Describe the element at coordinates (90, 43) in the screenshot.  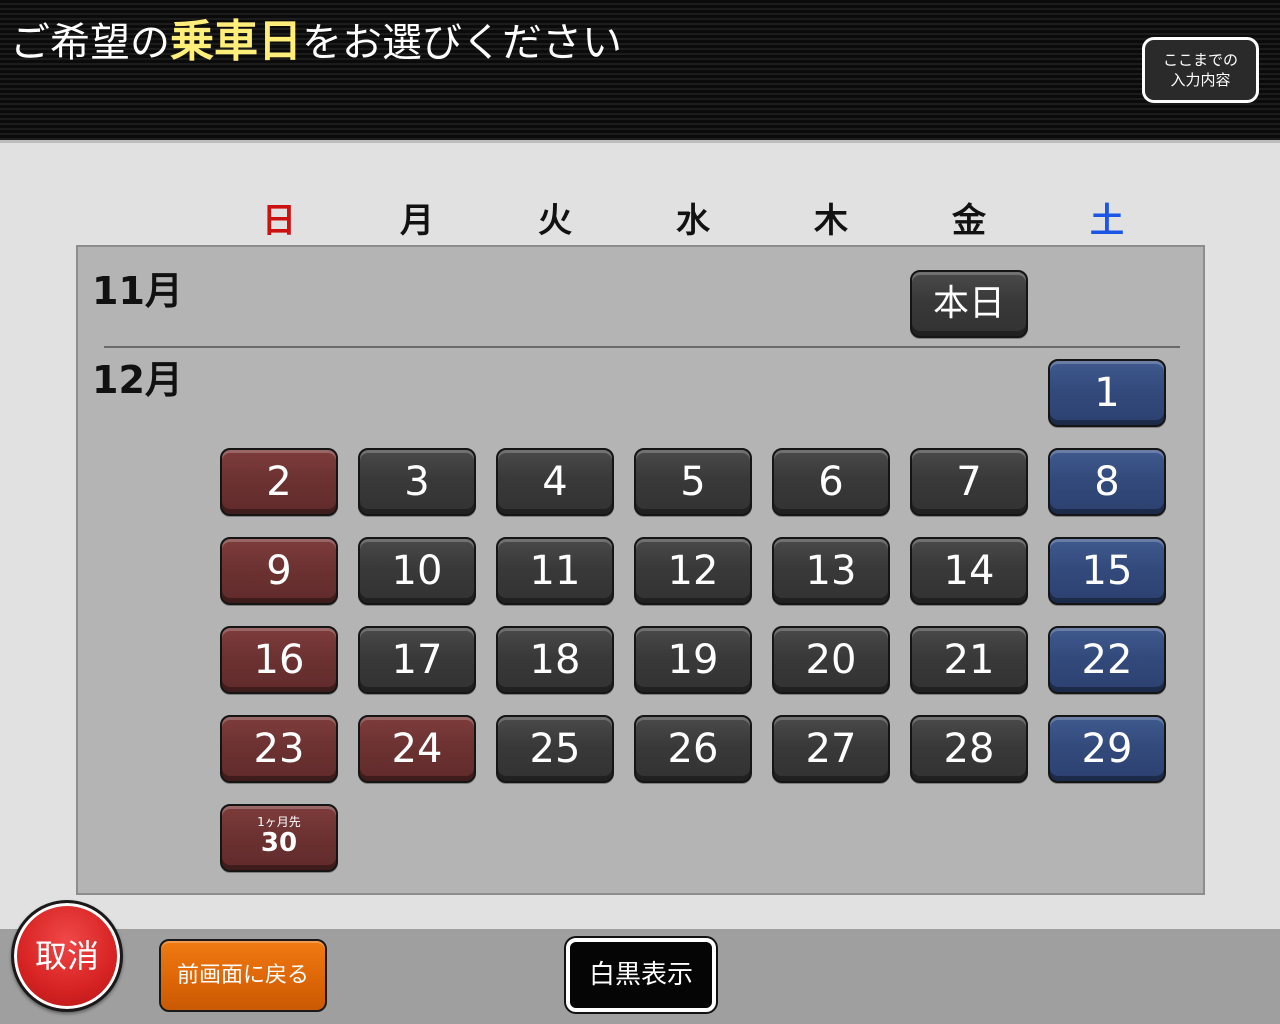
I see `title-prefix: ご希望の` at that location.